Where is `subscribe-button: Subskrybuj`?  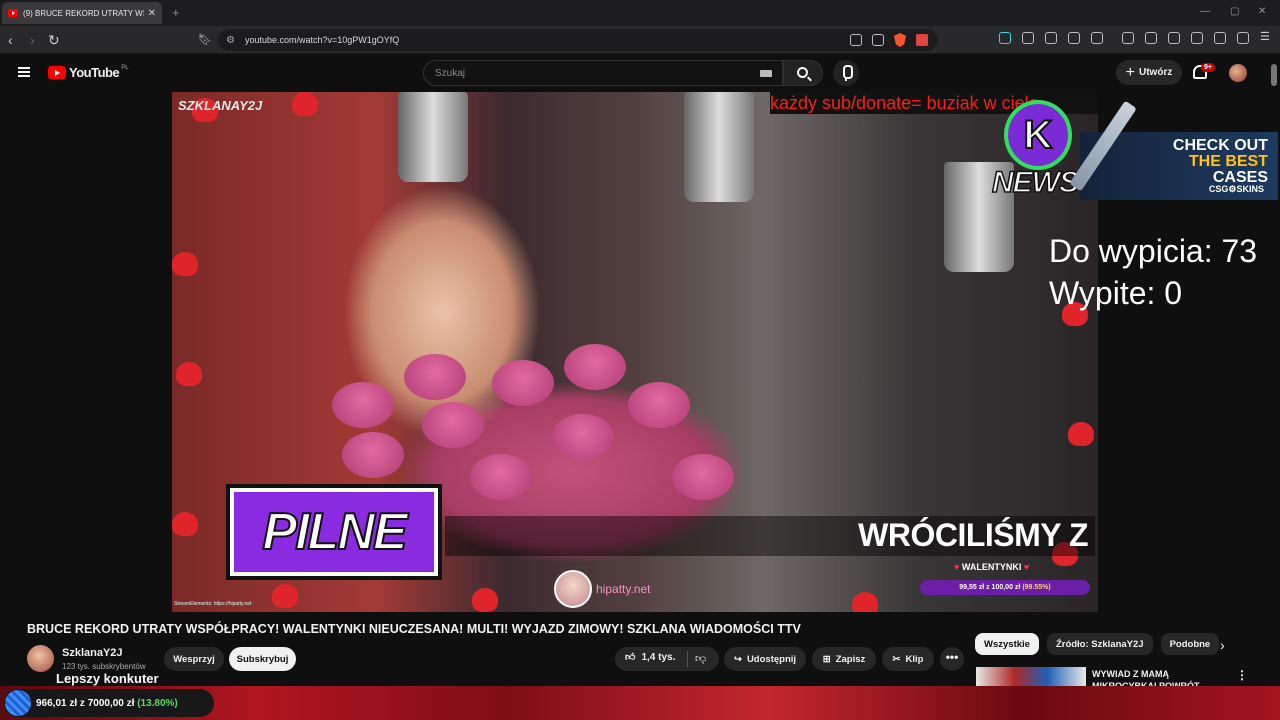
subscribe-button: Subskrybuj is located at coordinates (262, 659).